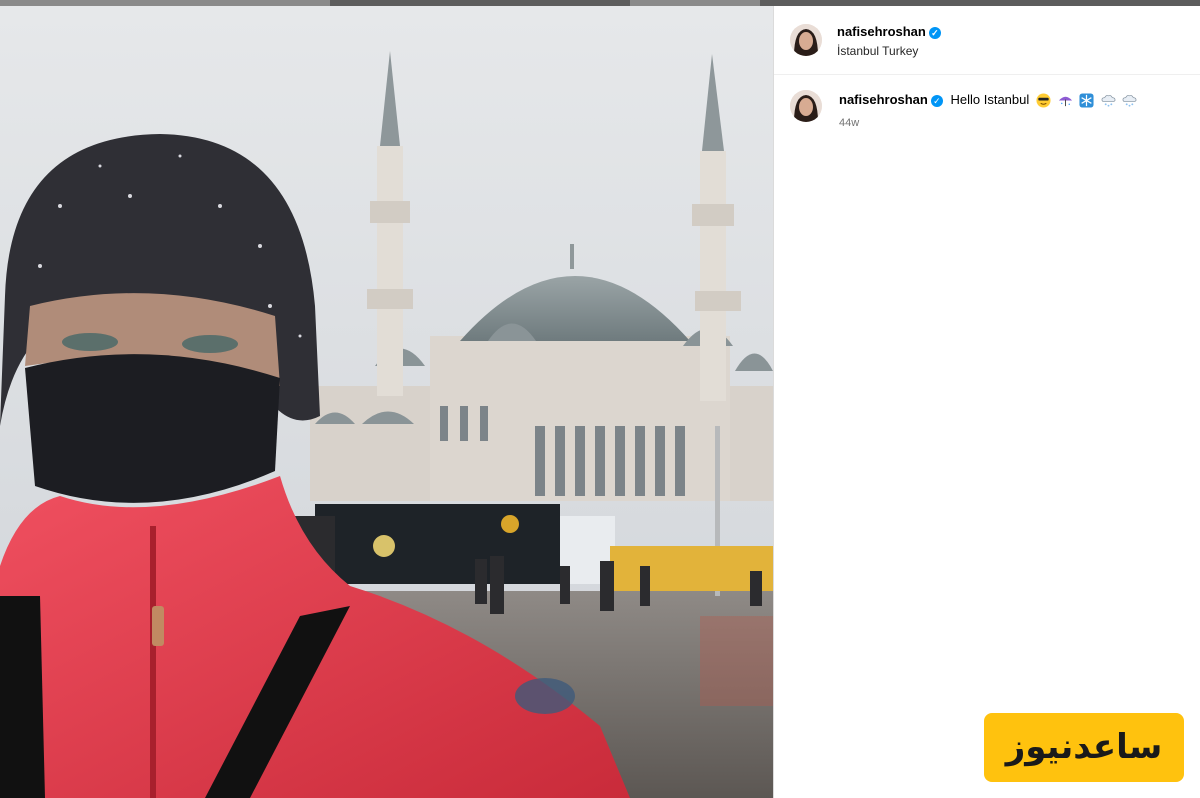 This screenshot has height=798, width=1200. What do you see at coordinates (987, 40) in the screenshot?
I see `post-header: nafisehroshan ✓ İstanbul Turkey` at bounding box center [987, 40].